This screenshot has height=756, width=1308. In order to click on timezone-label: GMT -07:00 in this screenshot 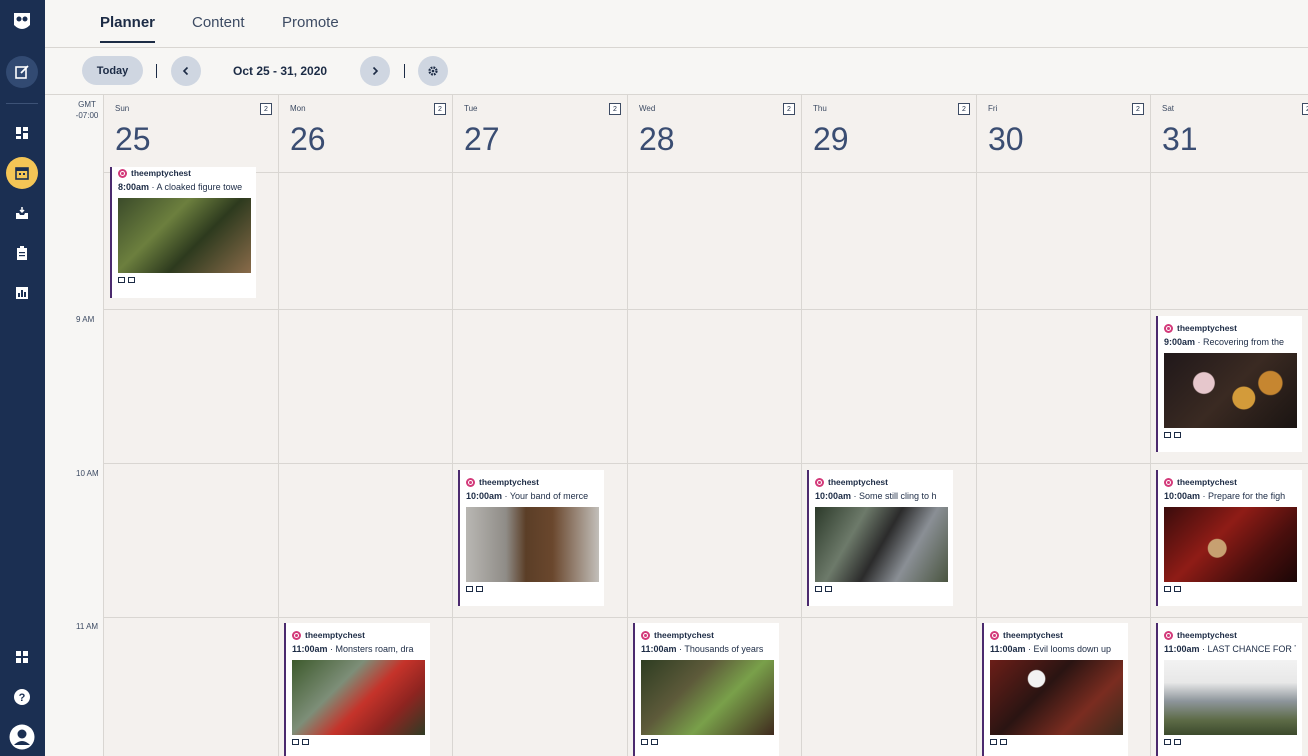, I will do `click(87, 134)`.